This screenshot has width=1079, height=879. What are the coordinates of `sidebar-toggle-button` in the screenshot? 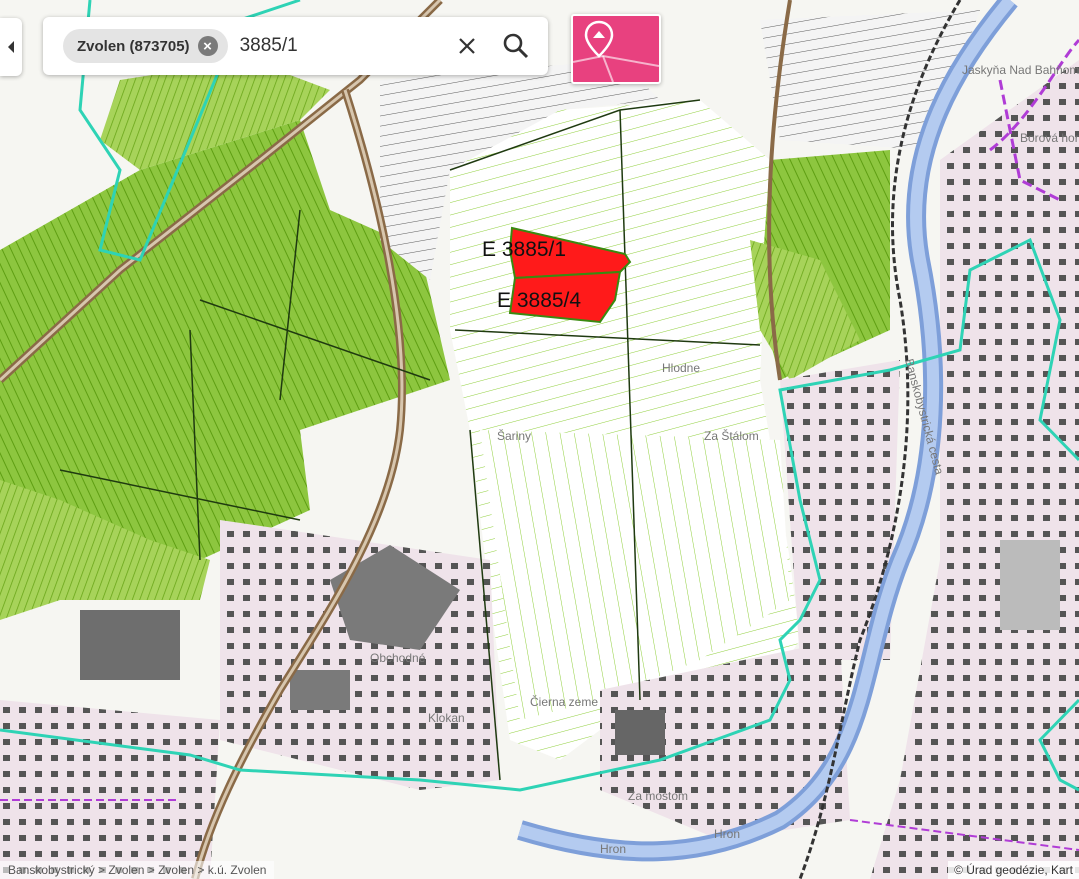 It's located at (11, 47).